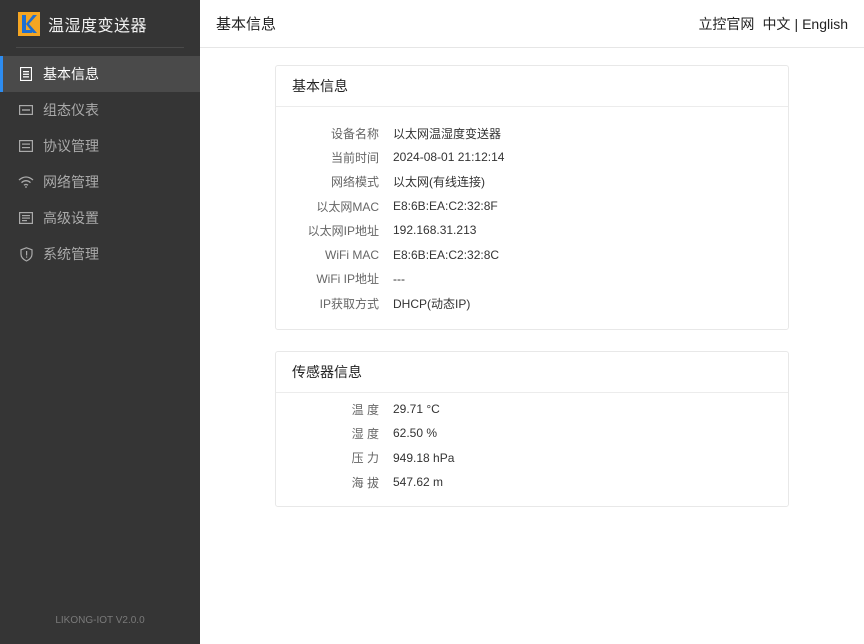 Image resolution: width=864 pixels, height=644 pixels. What do you see at coordinates (449, 157) in the screenshot?
I see `info-value: 2024-08-01 21:12:14` at bounding box center [449, 157].